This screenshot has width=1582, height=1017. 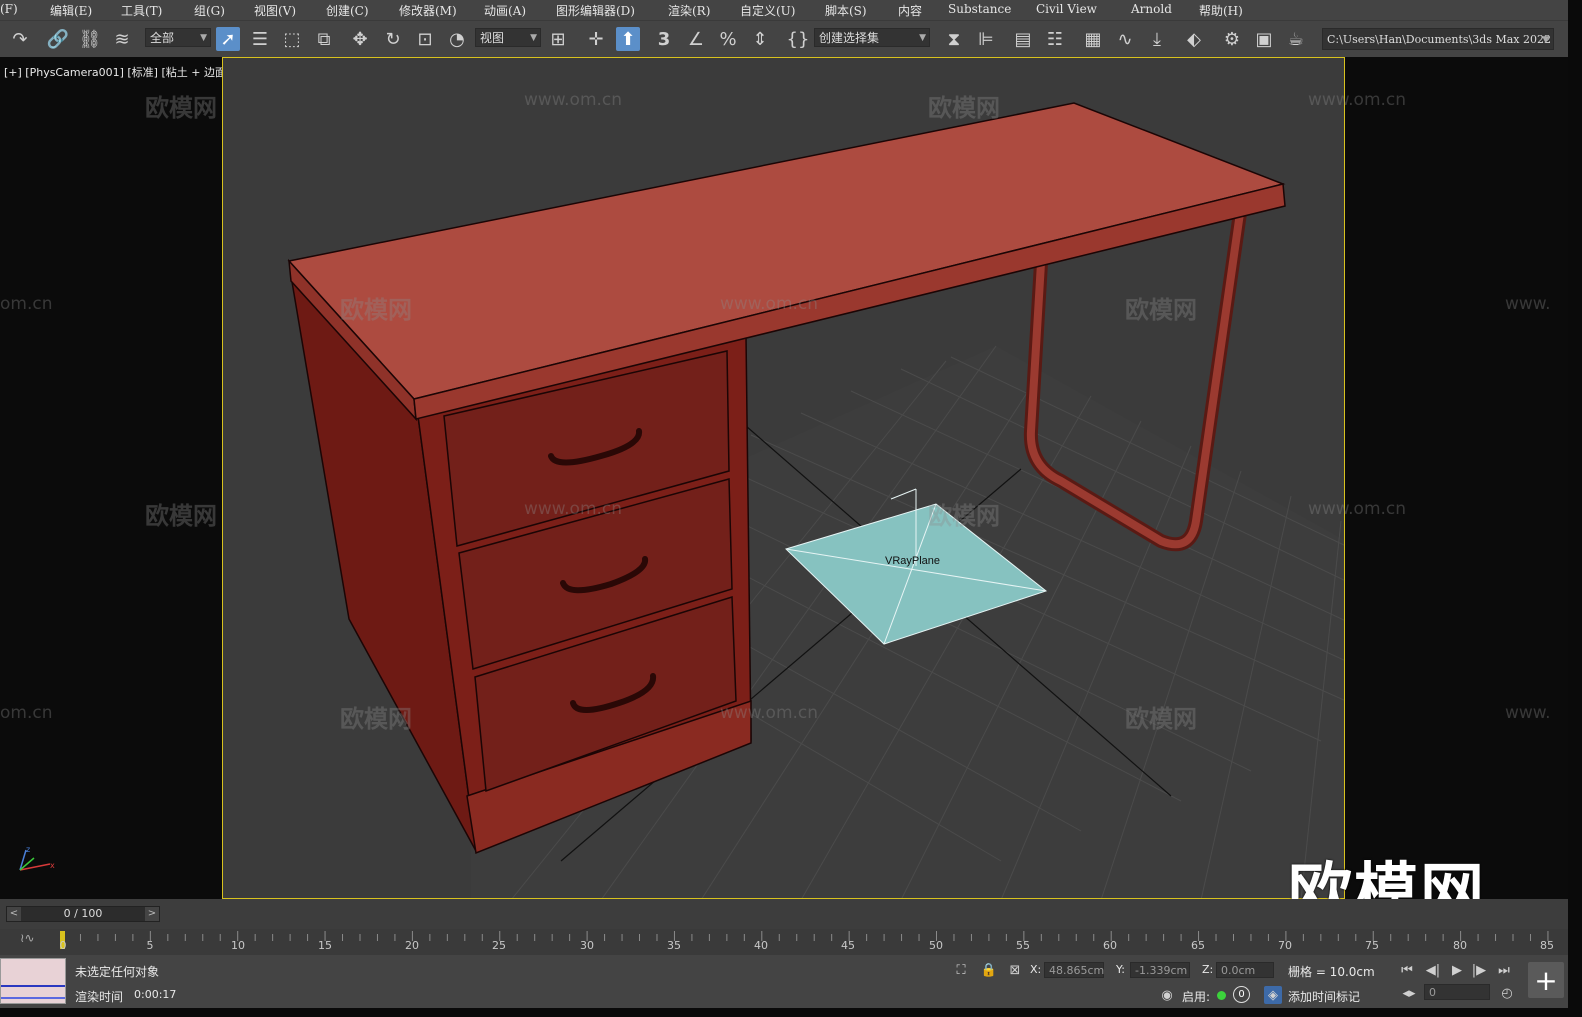 I want to click on menu-customize: 自定义(U), so click(x=767, y=10).